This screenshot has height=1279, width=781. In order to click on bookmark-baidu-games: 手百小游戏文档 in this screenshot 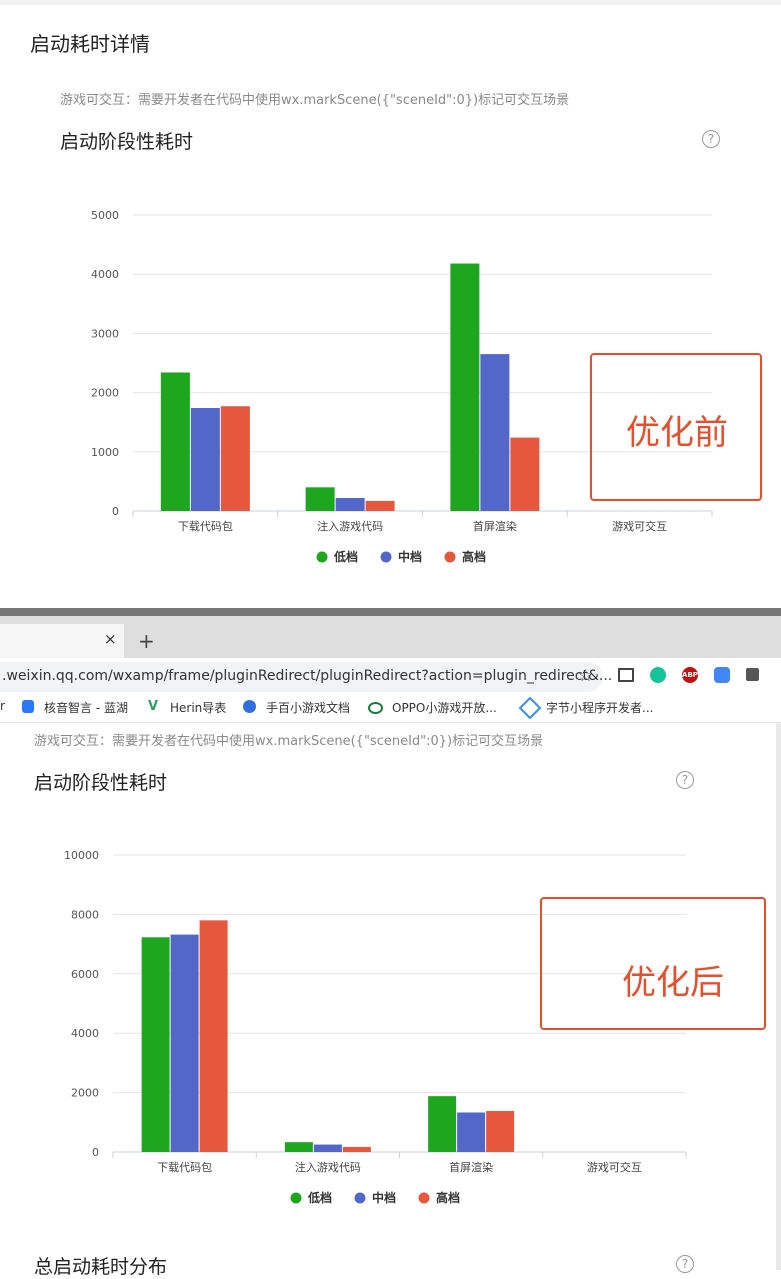, I will do `click(308, 707)`.